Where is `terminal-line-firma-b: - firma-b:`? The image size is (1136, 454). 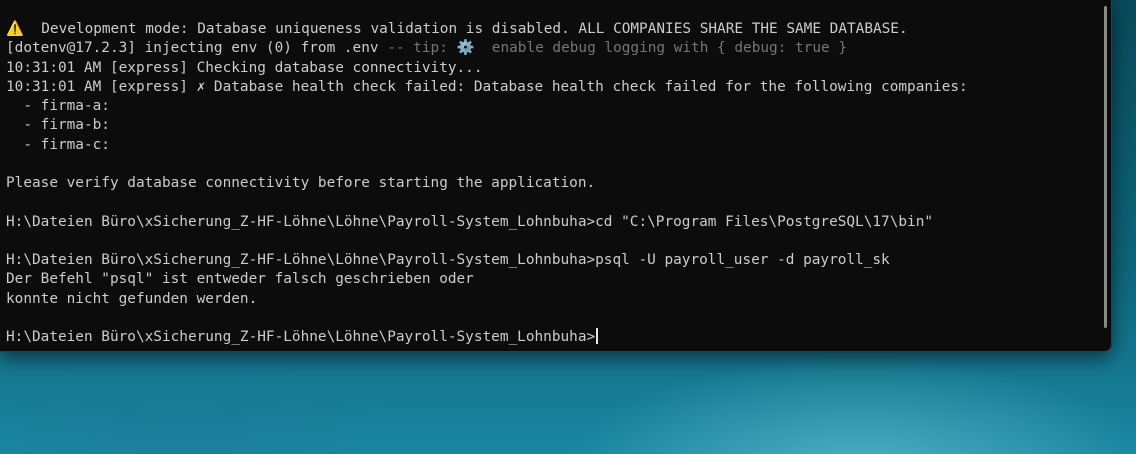
terminal-line-firma-b: - firma-b: is located at coordinates (58, 125).